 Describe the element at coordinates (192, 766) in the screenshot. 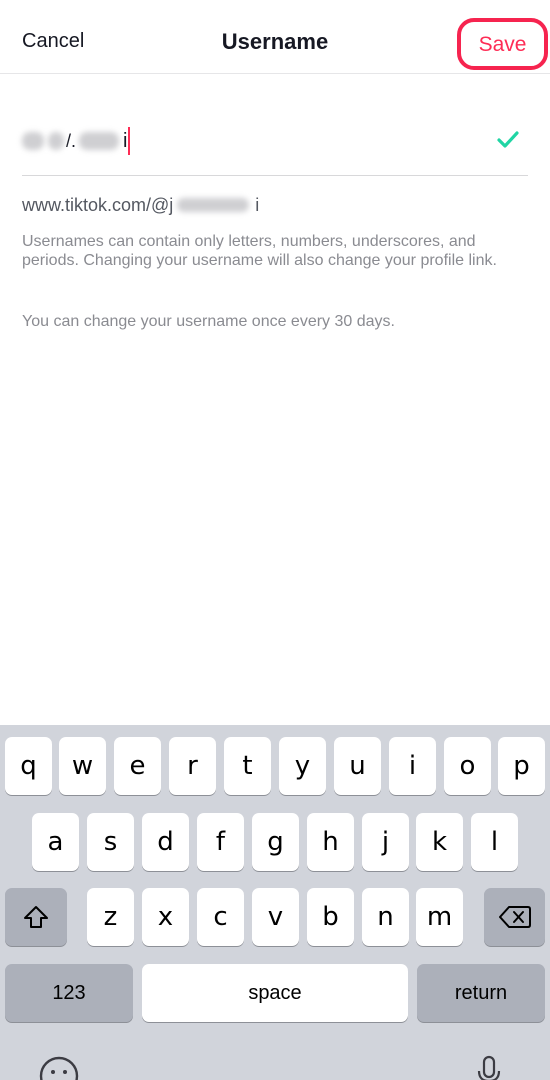

I see `key-r: r` at that location.